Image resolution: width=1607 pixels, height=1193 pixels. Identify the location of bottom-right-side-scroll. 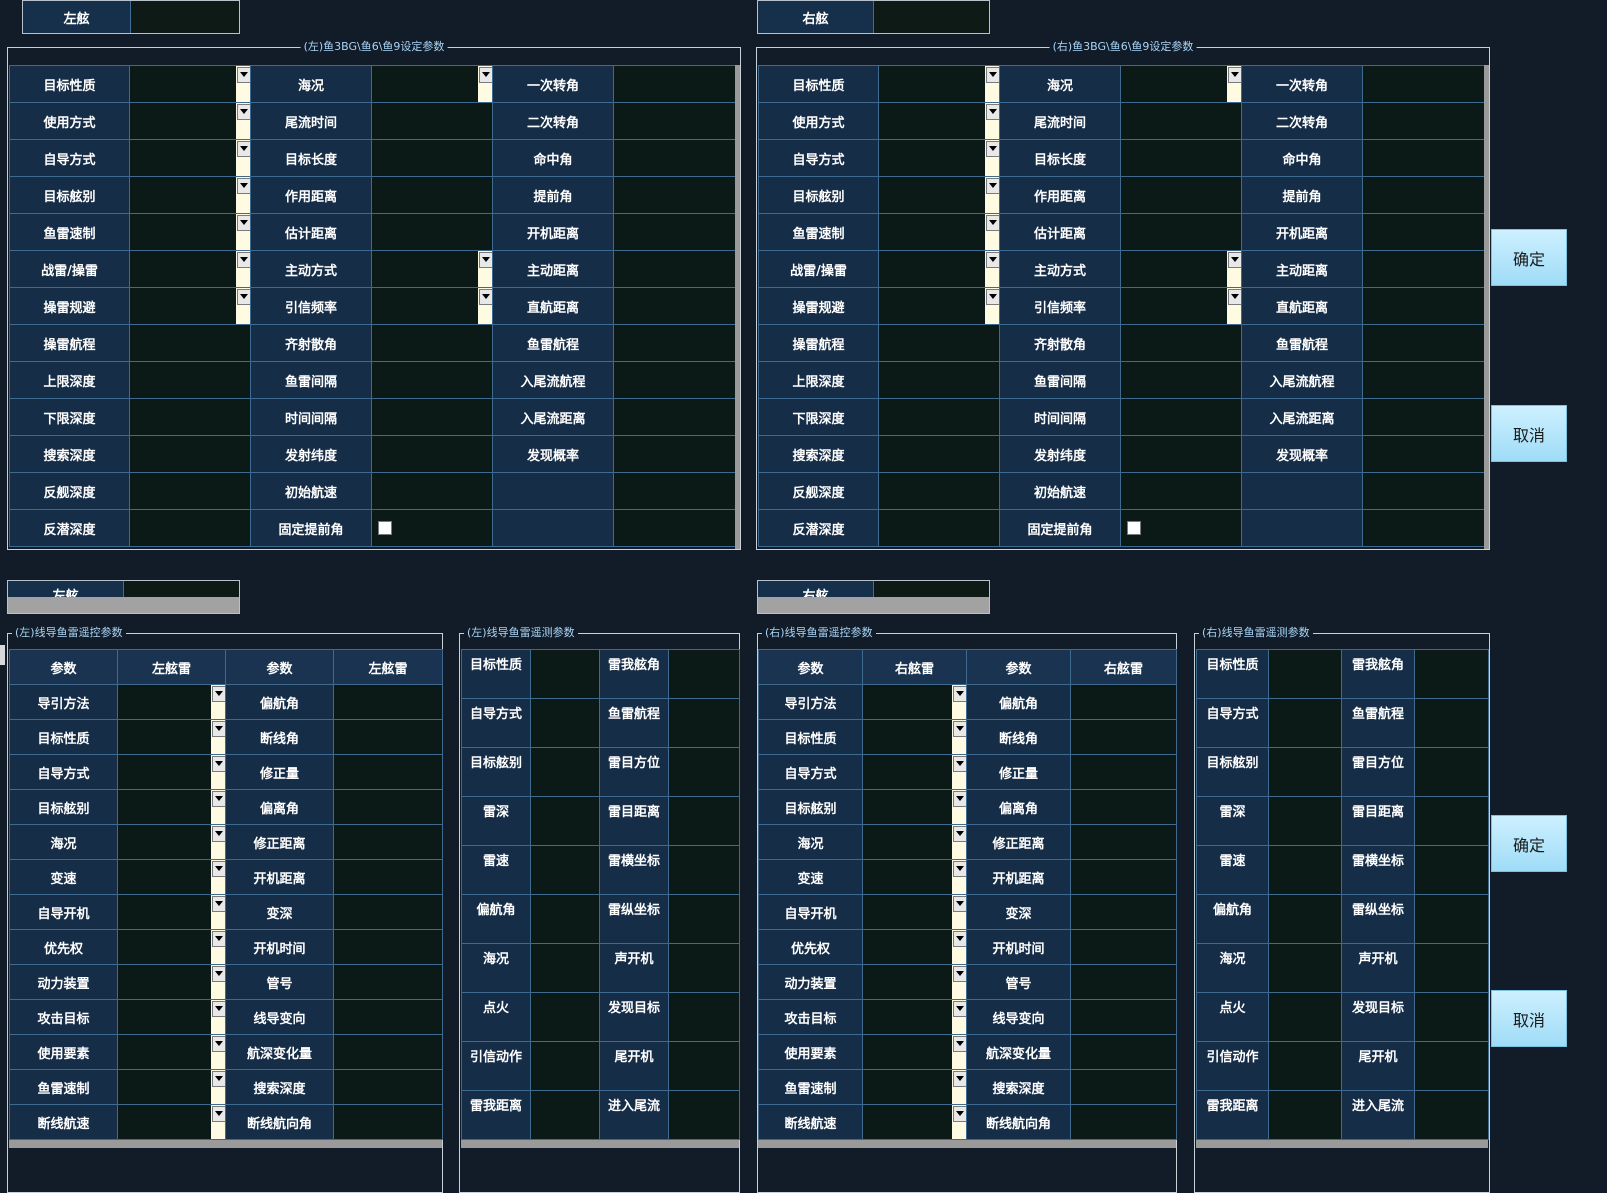
(873, 605).